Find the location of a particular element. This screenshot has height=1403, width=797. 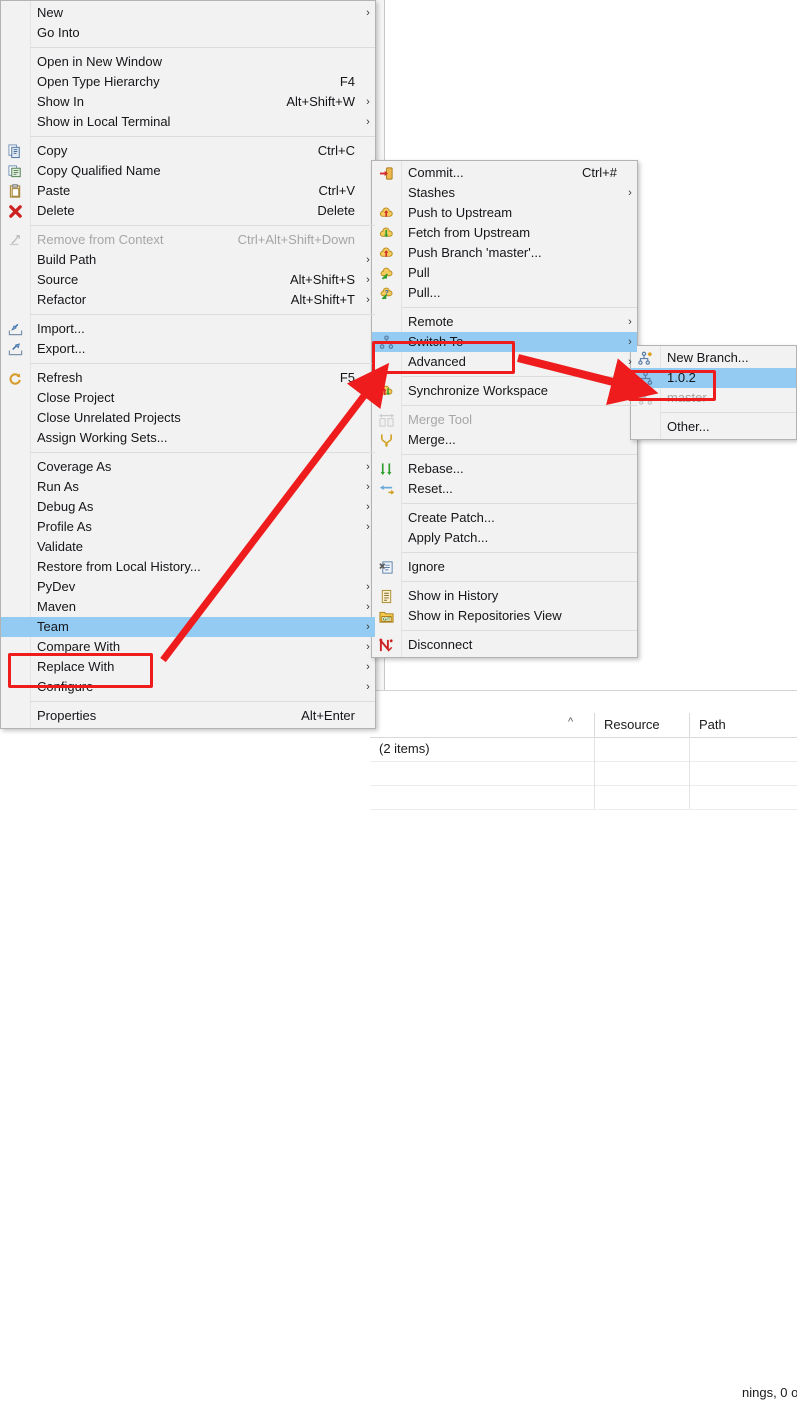

menu-item-compare-with: Compare With › is located at coordinates (188, 647).